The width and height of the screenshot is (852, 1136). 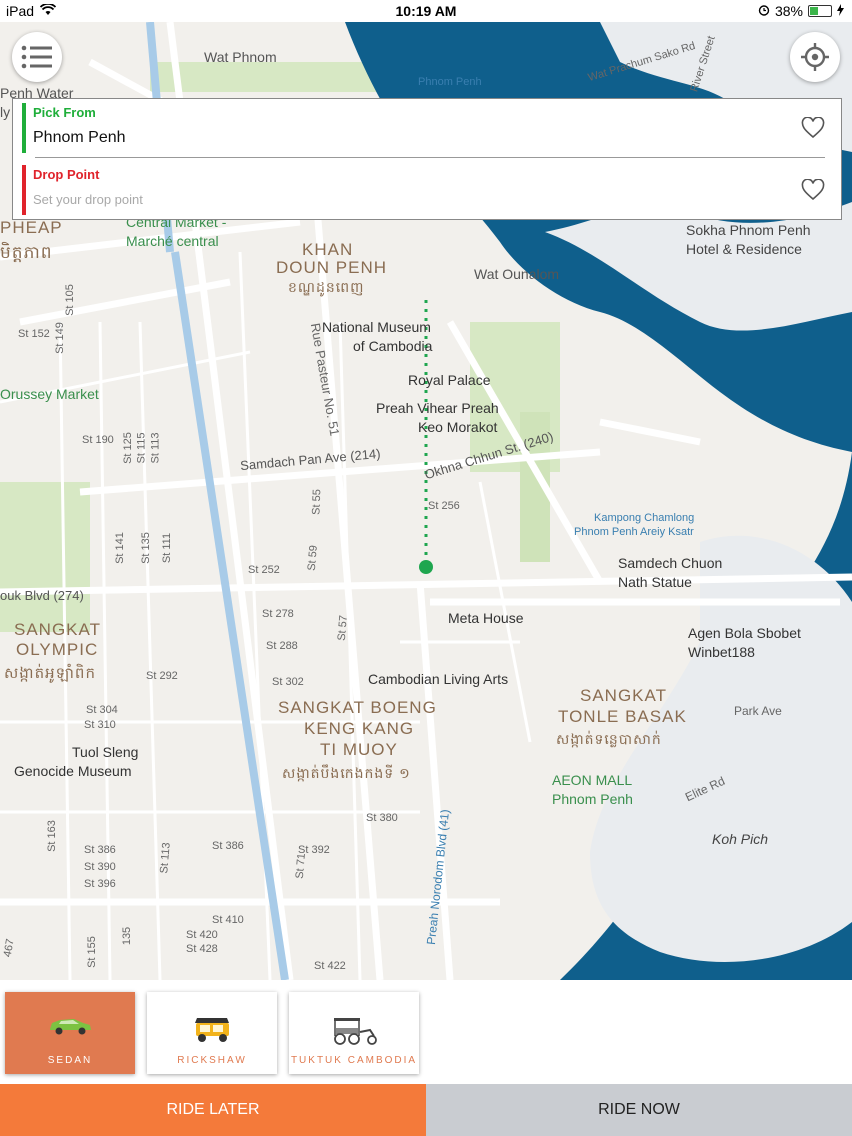 What do you see at coordinates (34, 334) in the screenshot?
I see `map-label: St 152` at bounding box center [34, 334].